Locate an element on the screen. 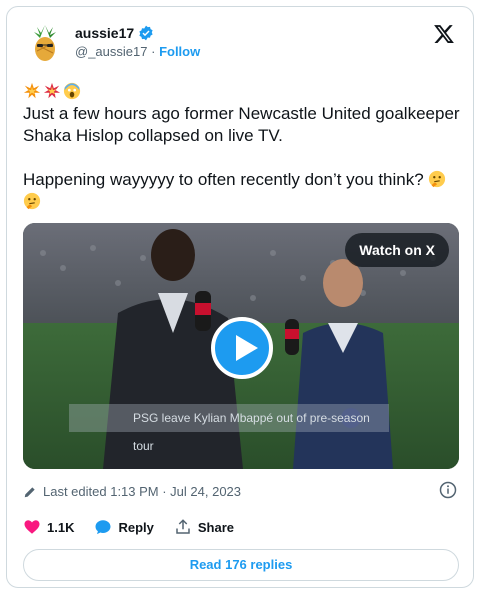 The image size is (482, 600). play-button is located at coordinates (242, 348).